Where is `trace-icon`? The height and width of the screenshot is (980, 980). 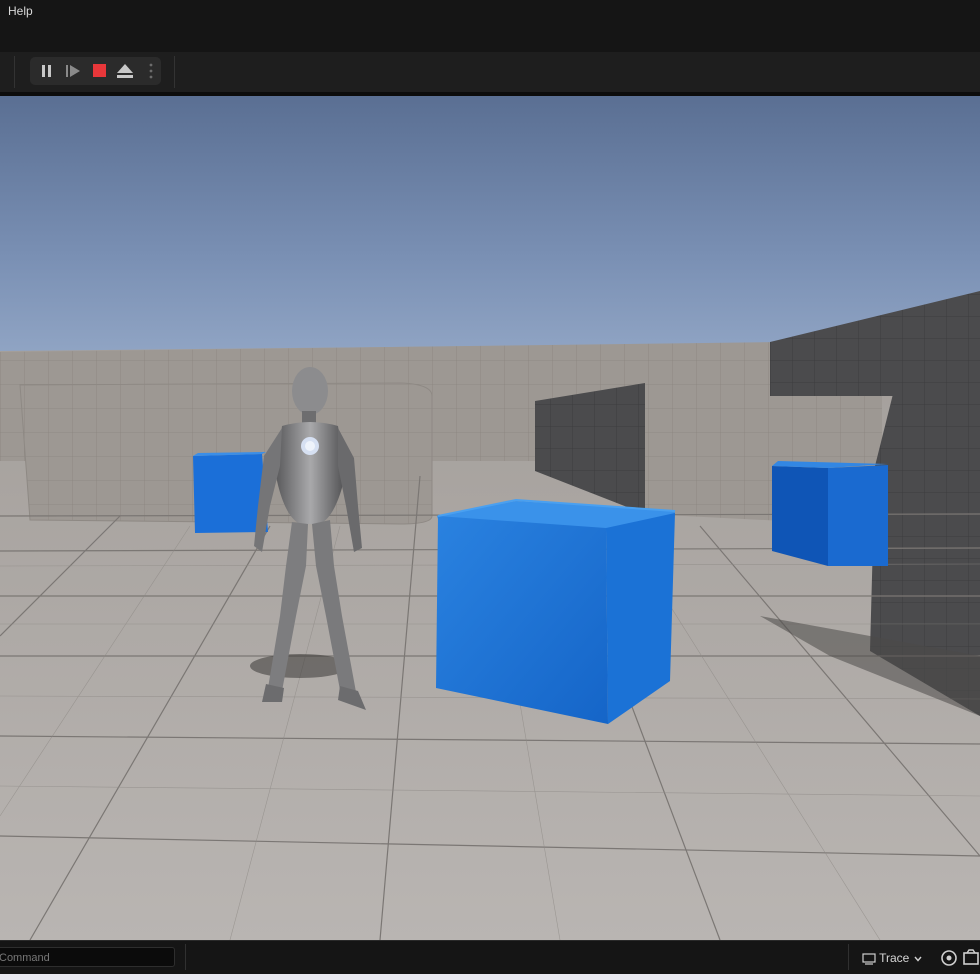
trace-icon is located at coordinates (869, 959).